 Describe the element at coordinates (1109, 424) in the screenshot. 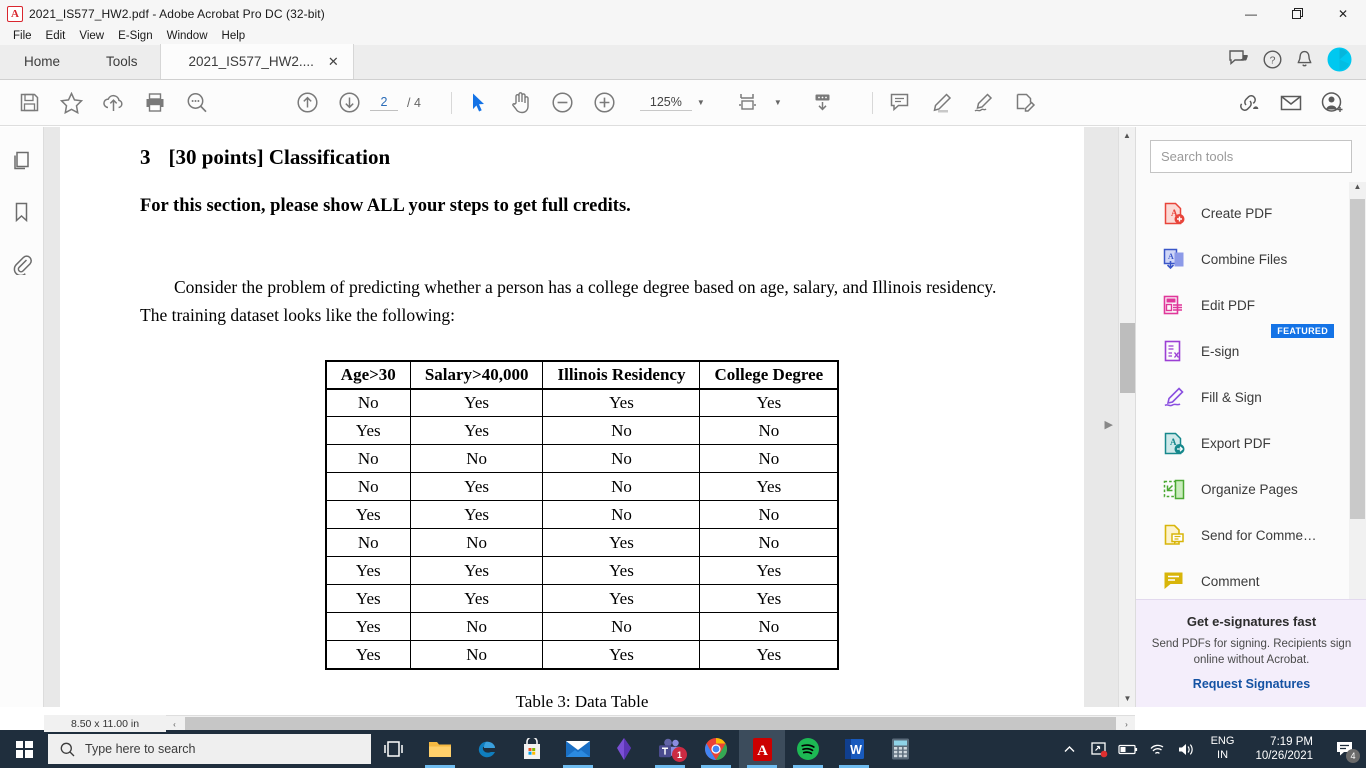

I see `next-page-side-arrow-icon: ▶` at that location.